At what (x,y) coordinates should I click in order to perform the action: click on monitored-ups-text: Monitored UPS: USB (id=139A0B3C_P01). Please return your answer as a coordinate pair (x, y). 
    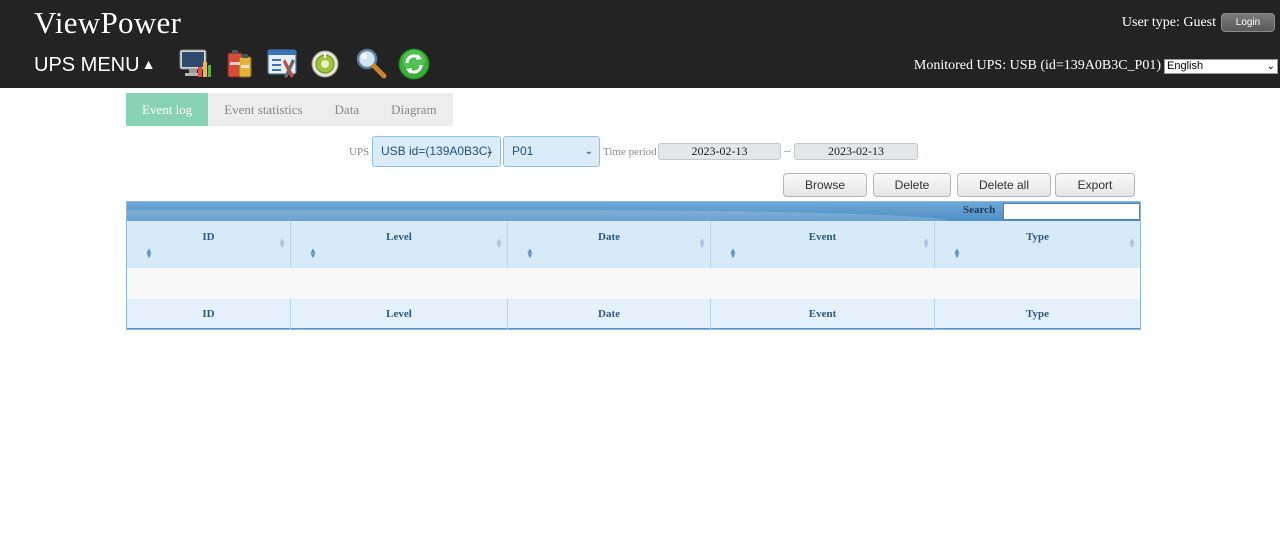
    Looking at the image, I should click on (1037, 65).